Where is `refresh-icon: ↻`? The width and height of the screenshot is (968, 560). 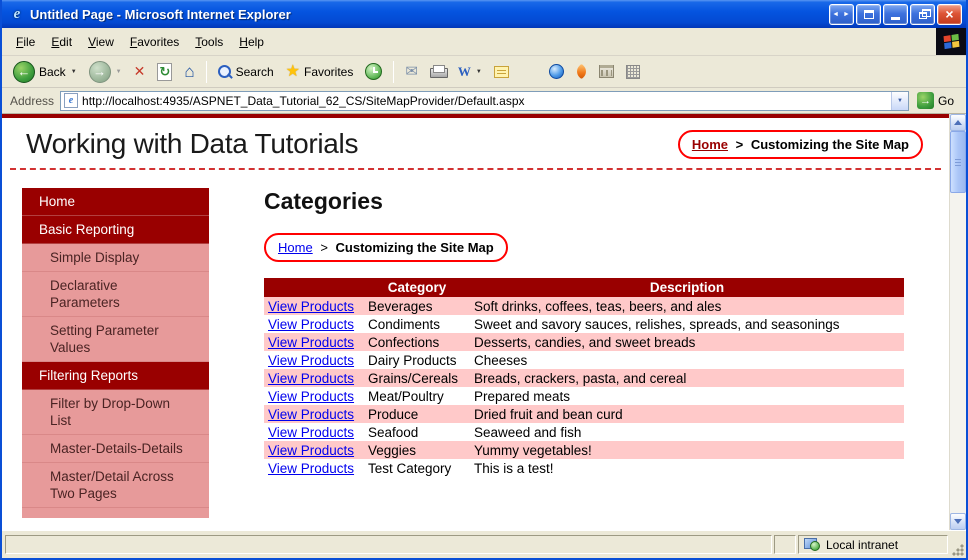
refresh-icon: ↻ is located at coordinates (165, 71).